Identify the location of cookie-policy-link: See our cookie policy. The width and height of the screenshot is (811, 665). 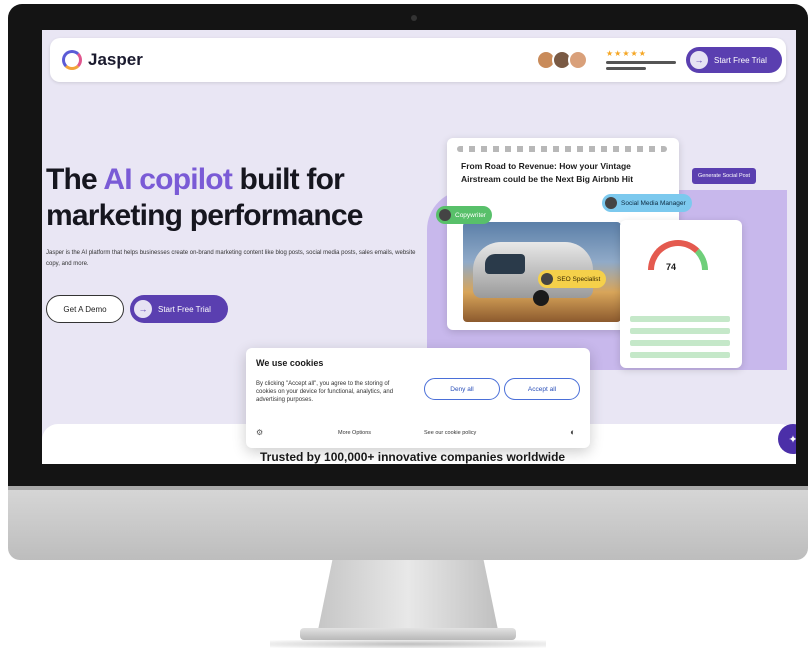
(450, 433).